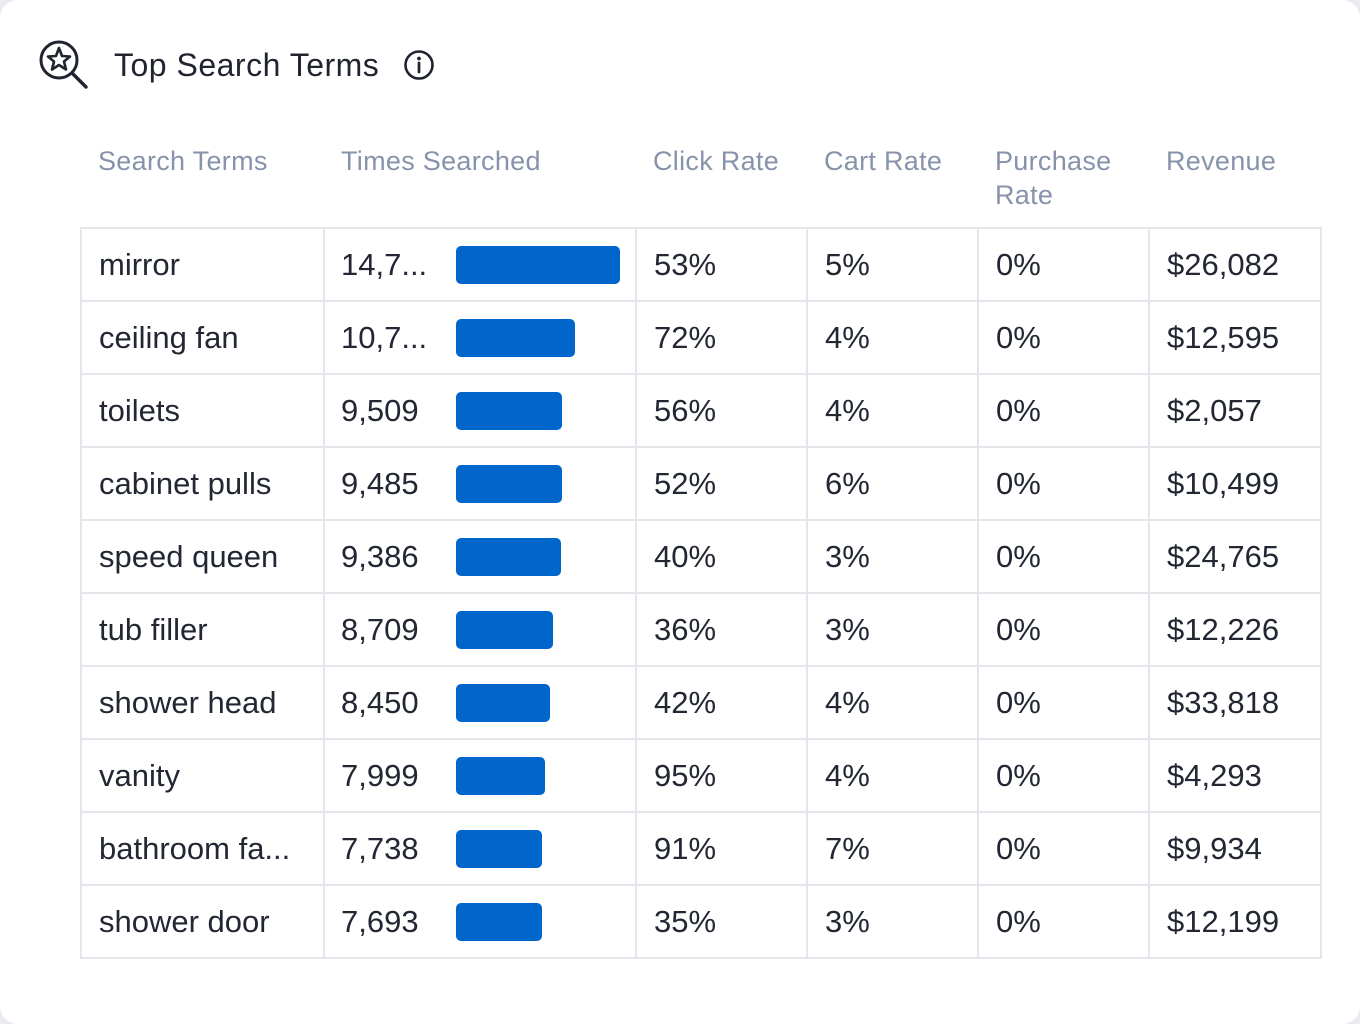 This screenshot has width=1360, height=1024. What do you see at coordinates (1063, 182) in the screenshot?
I see `column-header-purchase-rate: Purchase Rate` at bounding box center [1063, 182].